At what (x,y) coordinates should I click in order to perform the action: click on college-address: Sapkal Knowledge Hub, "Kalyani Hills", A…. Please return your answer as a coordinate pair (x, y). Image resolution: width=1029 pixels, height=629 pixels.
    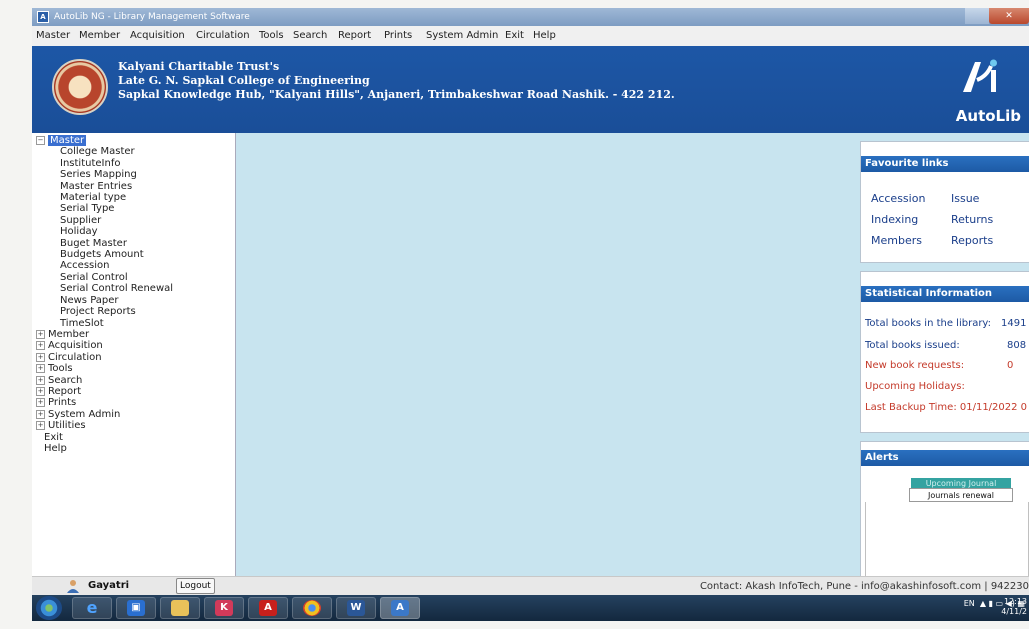
    Looking at the image, I should click on (396, 94).